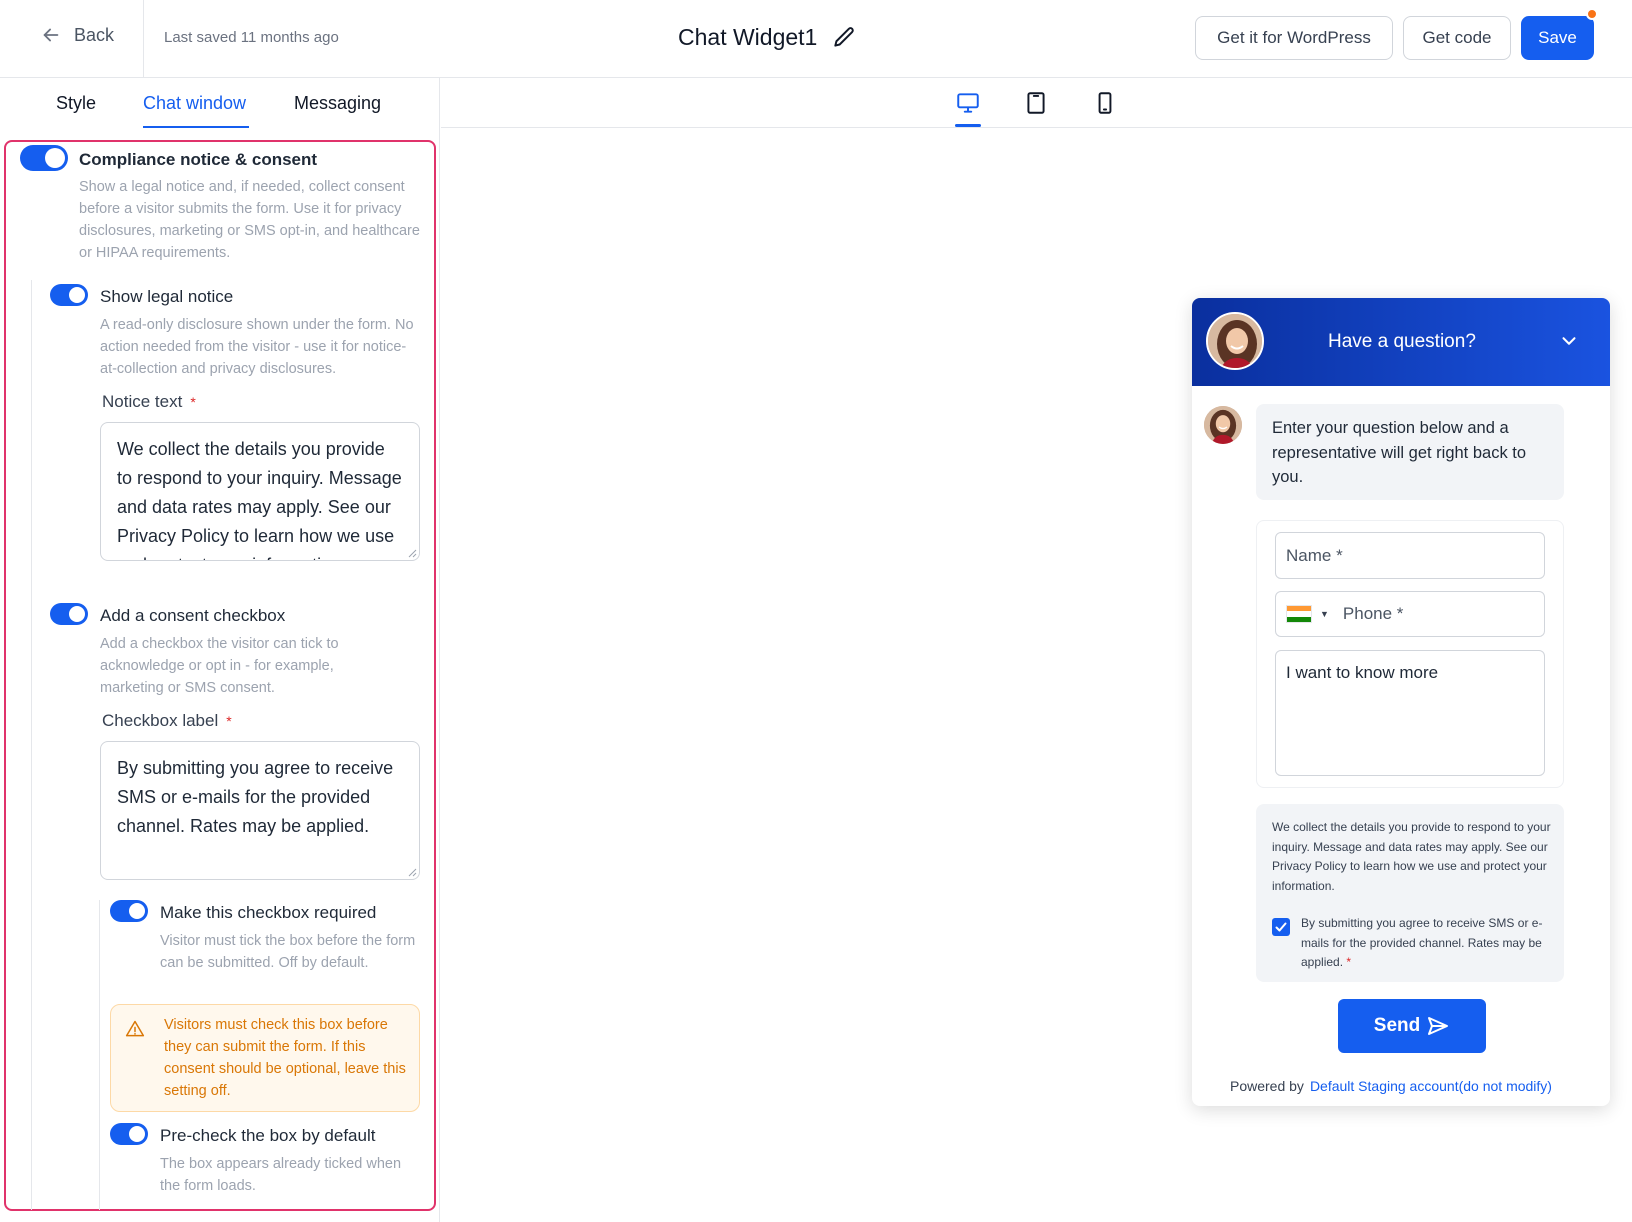 The height and width of the screenshot is (1222, 1632). Describe the element at coordinates (1373, 613) in the screenshot. I see `phone-placeholder: Phone *` at that location.